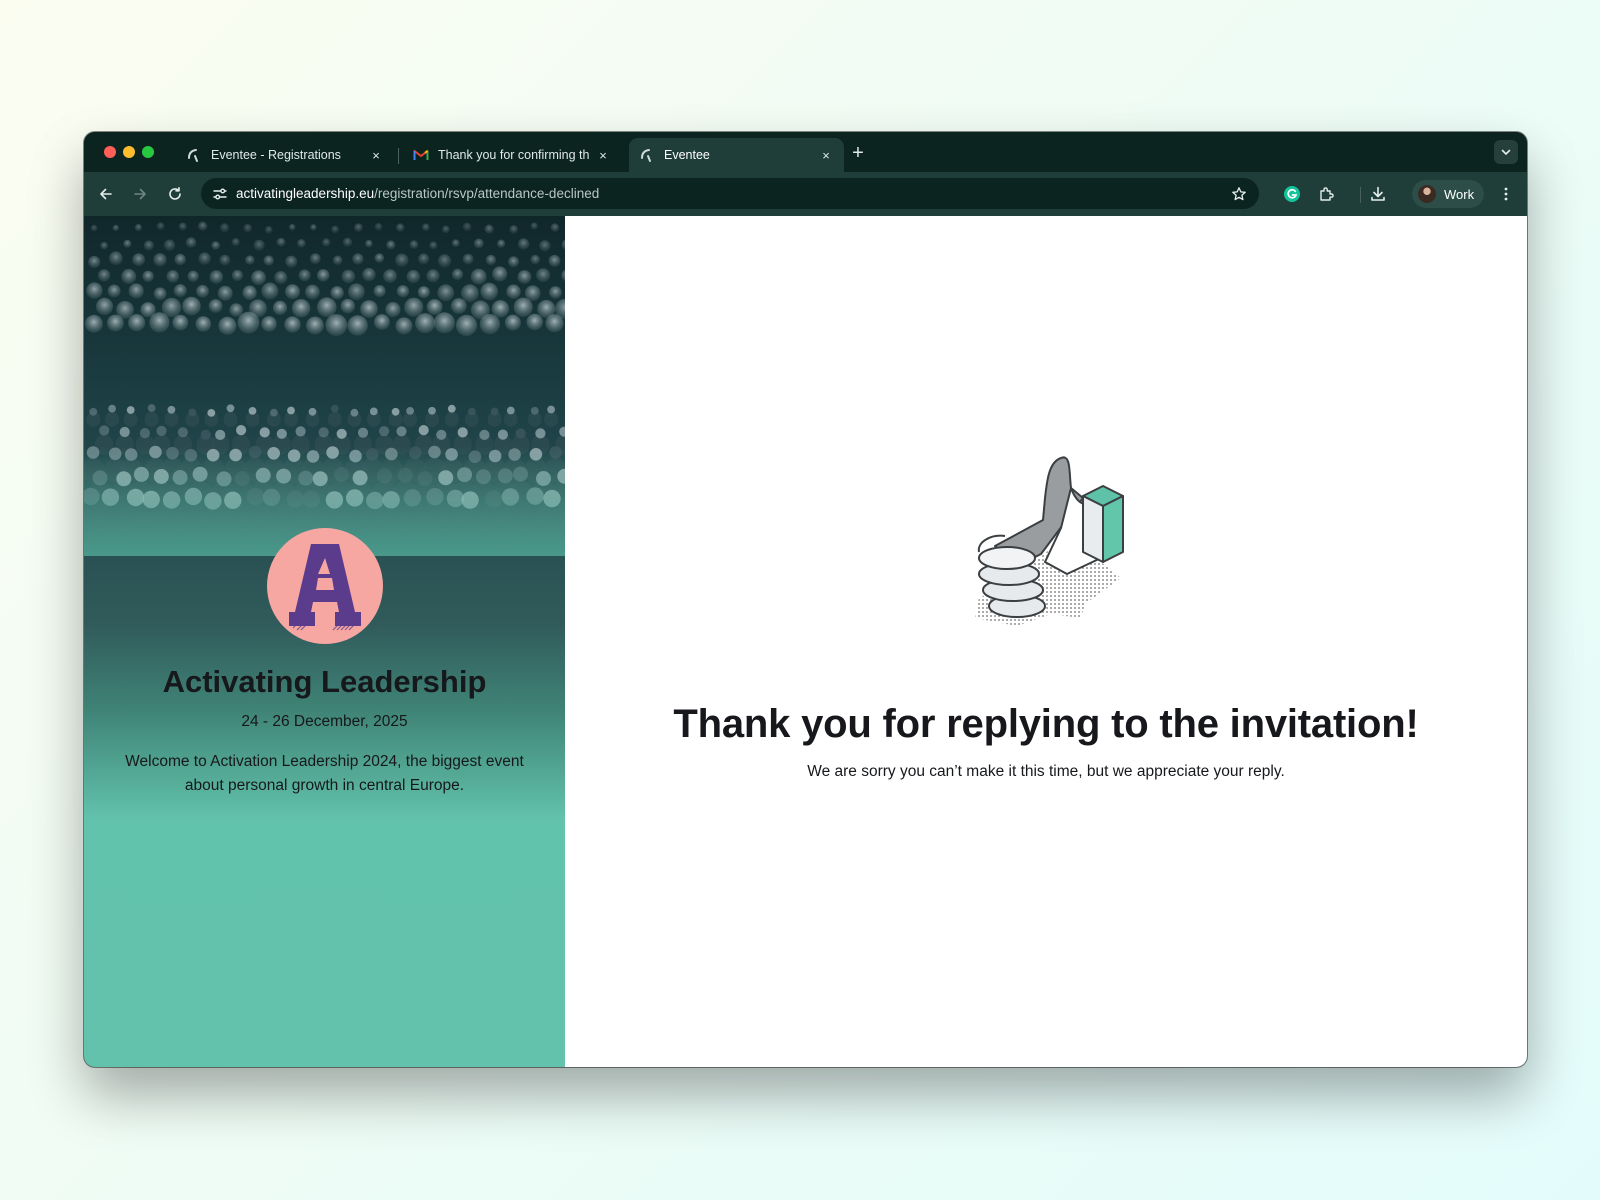 The width and height of the screenshot is (1600, 1200). I want to click on close-window-button, so click(110, 152).